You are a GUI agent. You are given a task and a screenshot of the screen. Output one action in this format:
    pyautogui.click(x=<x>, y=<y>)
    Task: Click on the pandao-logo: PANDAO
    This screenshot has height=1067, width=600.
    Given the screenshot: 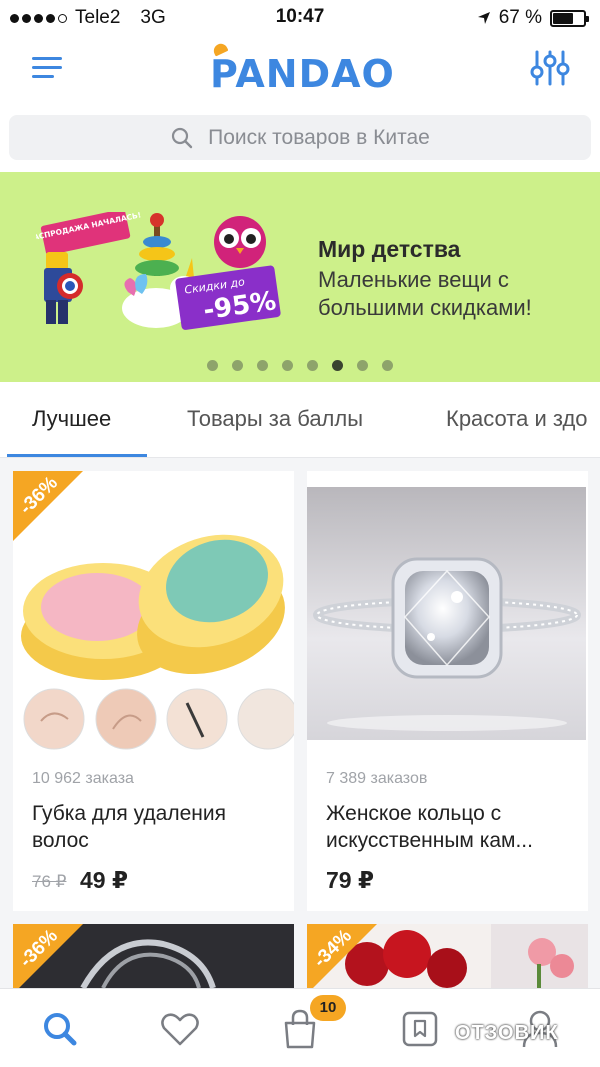 What is the action you would take?
    pyautogui.click(x=302, y=71)
    